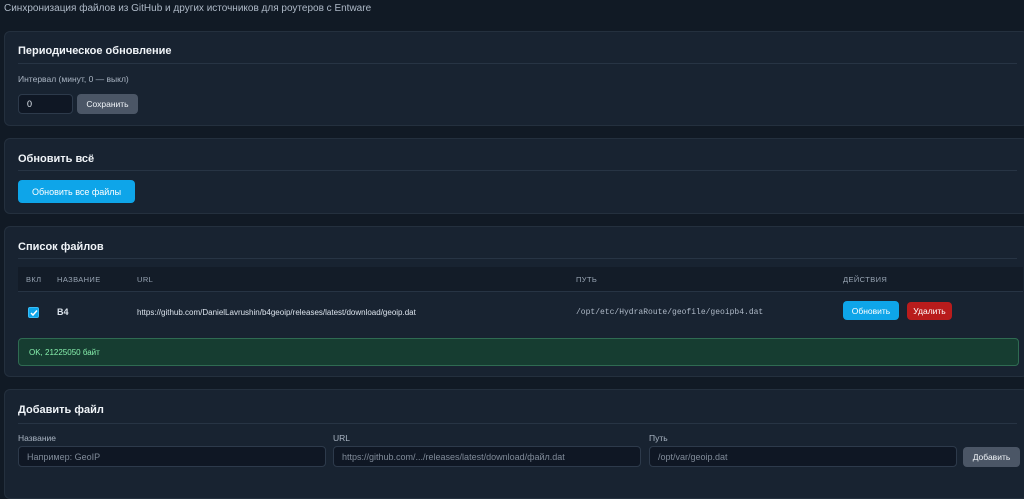 The image size is (1024, 499). Describe the element at coordinates (587, 279) in the screenshot. I see `col-path: ПУТЬ` at that location.